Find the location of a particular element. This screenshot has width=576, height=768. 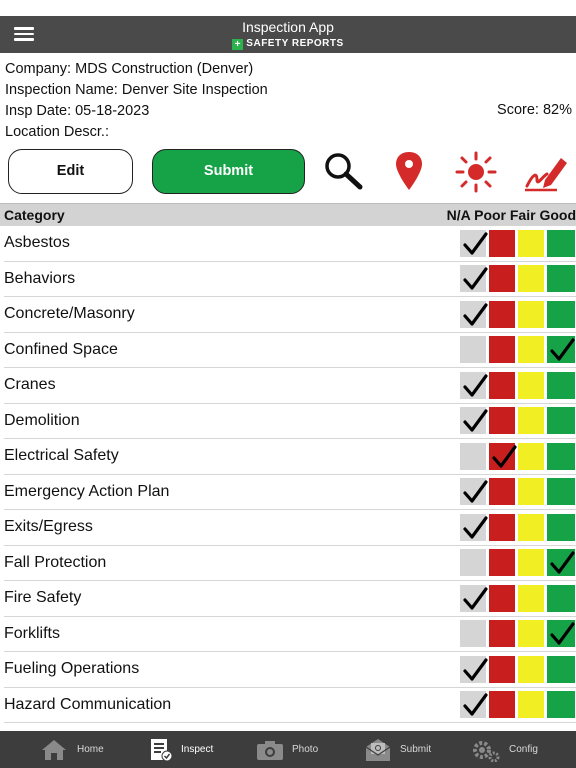

signature-icon is located at coordinates (546, 172).